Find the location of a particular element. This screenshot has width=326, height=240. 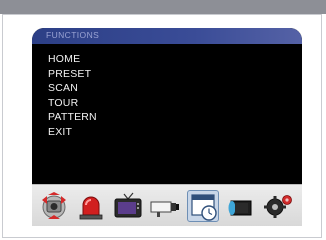

icon-toolbar is located at coordinates (167, 205).